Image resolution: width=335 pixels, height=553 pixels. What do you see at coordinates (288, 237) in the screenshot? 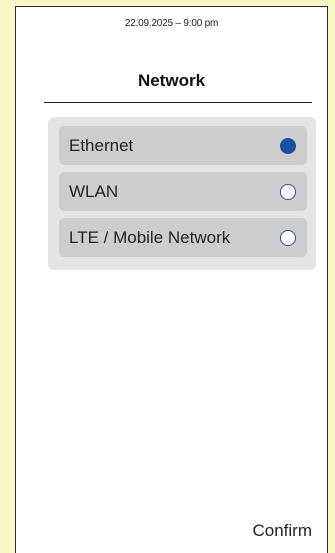
I see `radio-button-lte` at bounding box center [288, 237].